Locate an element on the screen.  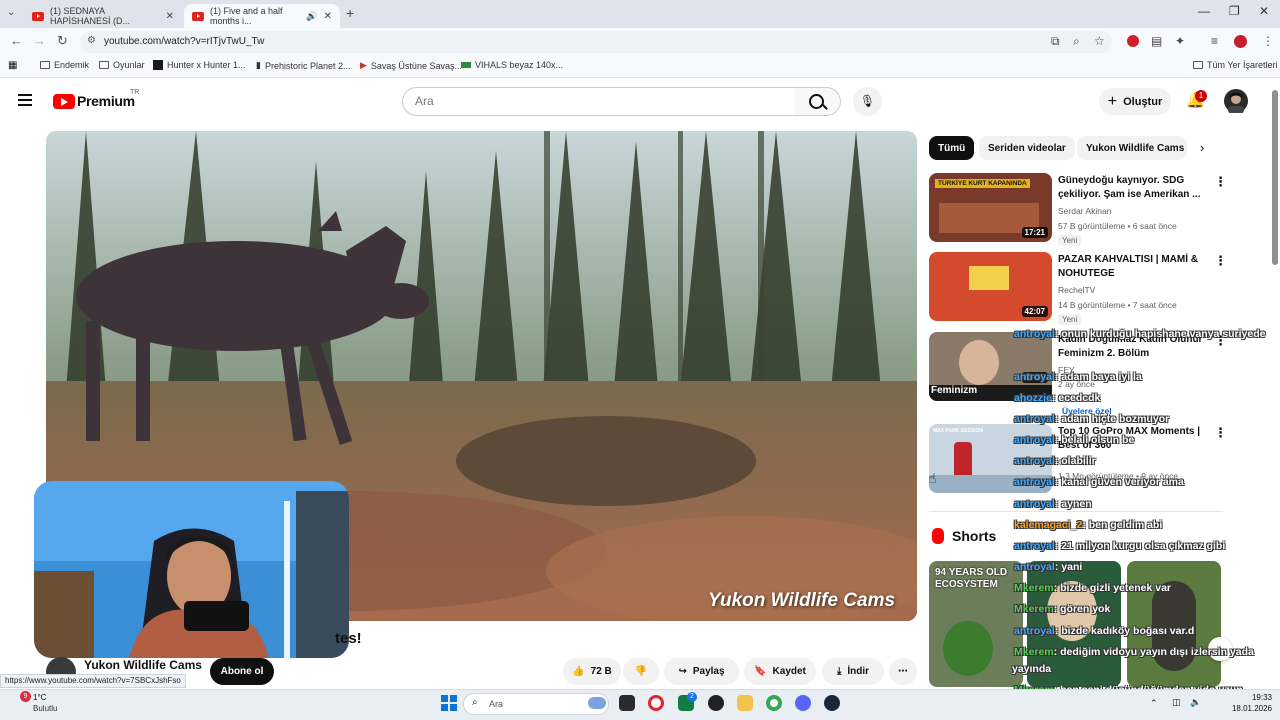
discord-icon is located at coordinates (803, 703).